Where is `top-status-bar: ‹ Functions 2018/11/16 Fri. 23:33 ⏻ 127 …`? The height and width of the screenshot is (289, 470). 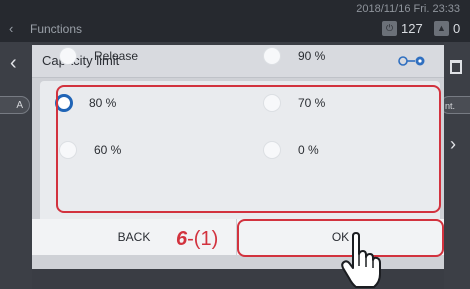
top-status-bar: ‹ Functions 2018/11/16 Fri. 23:33 ⏻ 127 … is located at coordinates (235, 21).